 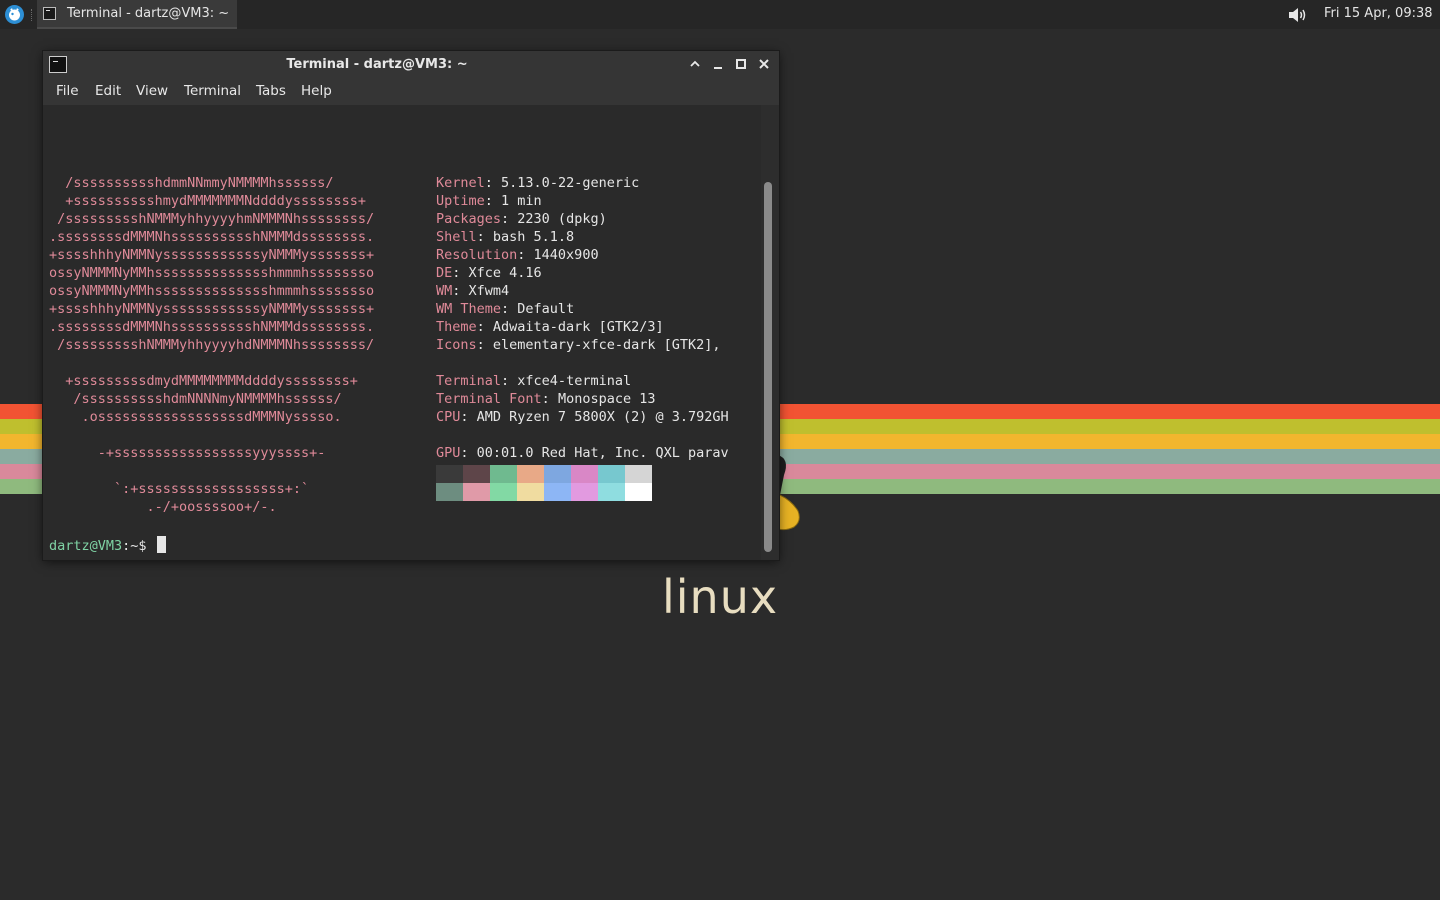 What do you see at coordinates (152, 91) in the screenshot?
I see `menu-view: View` at bounding box center [152, 91].